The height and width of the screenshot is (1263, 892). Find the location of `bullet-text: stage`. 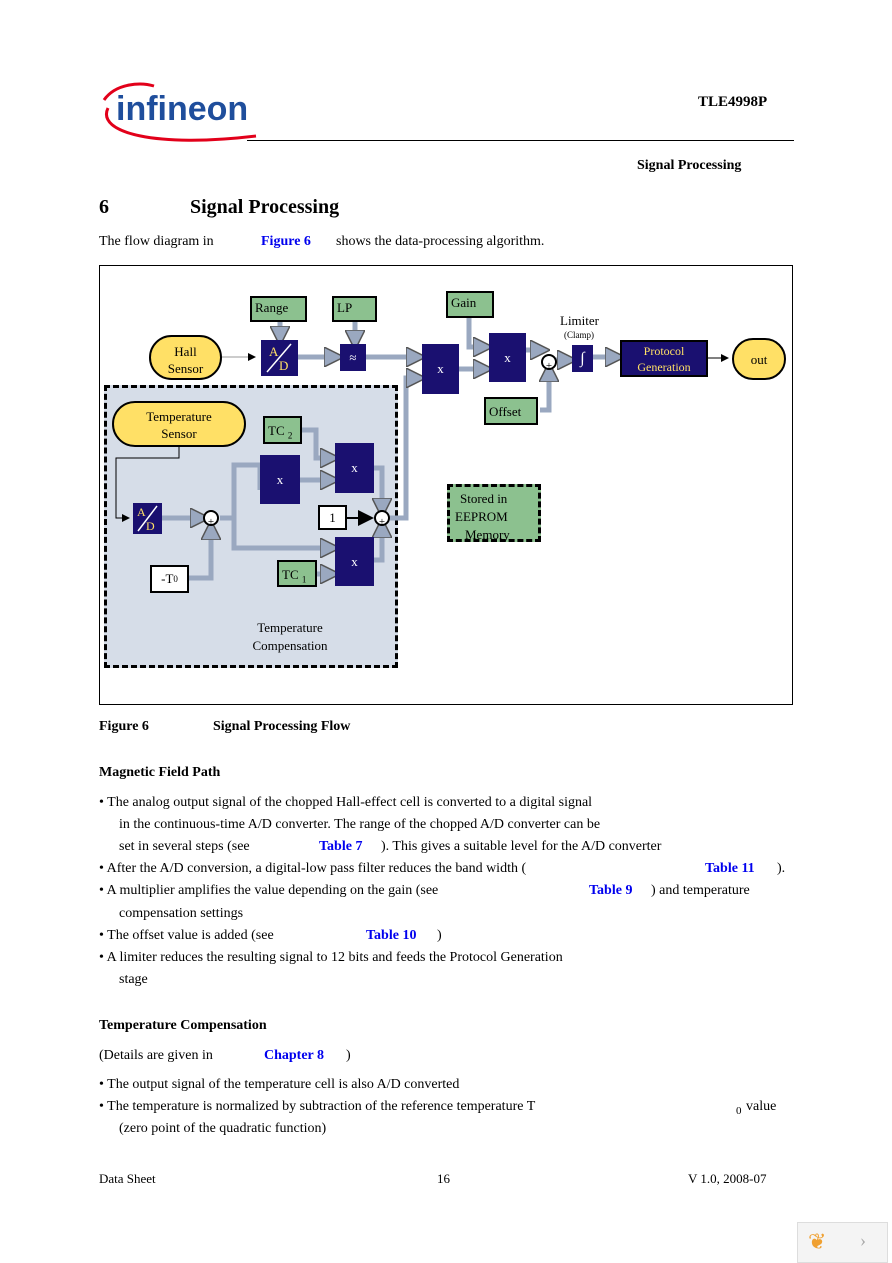

bullet-text: stage is located at coordinates (133, 979).